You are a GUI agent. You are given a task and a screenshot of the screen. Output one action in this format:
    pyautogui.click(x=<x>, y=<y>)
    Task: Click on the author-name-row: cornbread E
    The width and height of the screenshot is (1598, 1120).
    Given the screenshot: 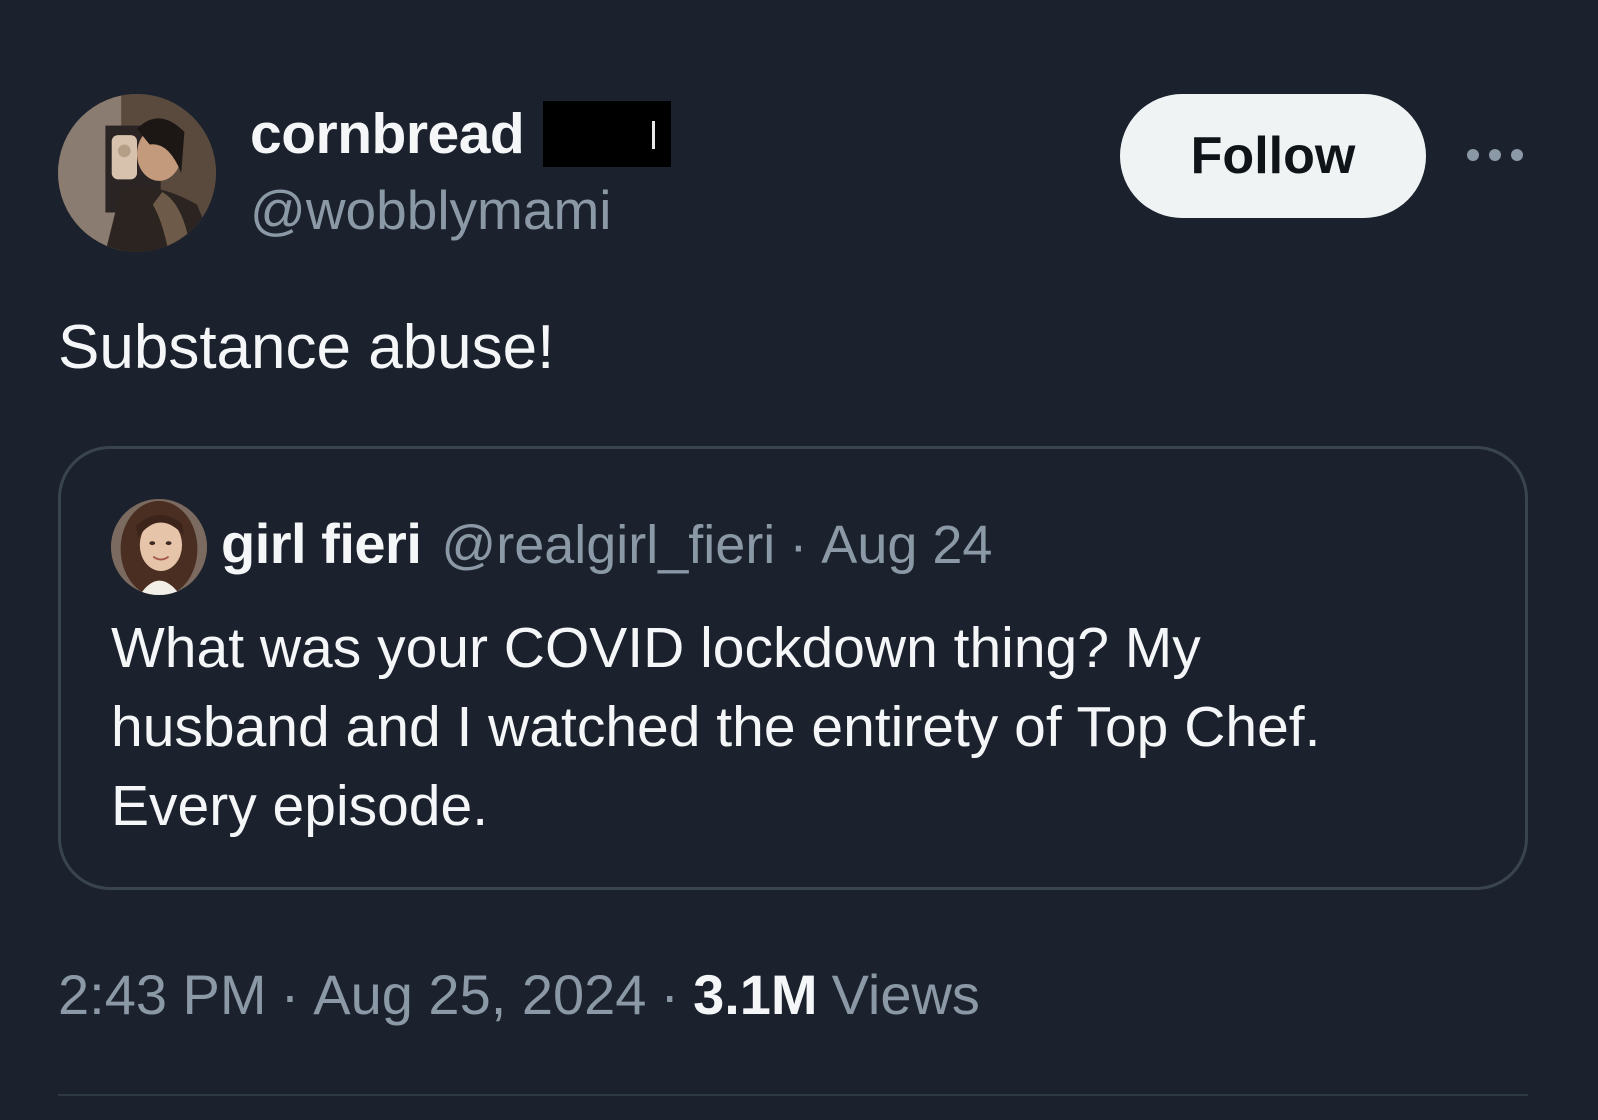 What is the action you would take?
    pyautogui.click(x=461, y=134)
    